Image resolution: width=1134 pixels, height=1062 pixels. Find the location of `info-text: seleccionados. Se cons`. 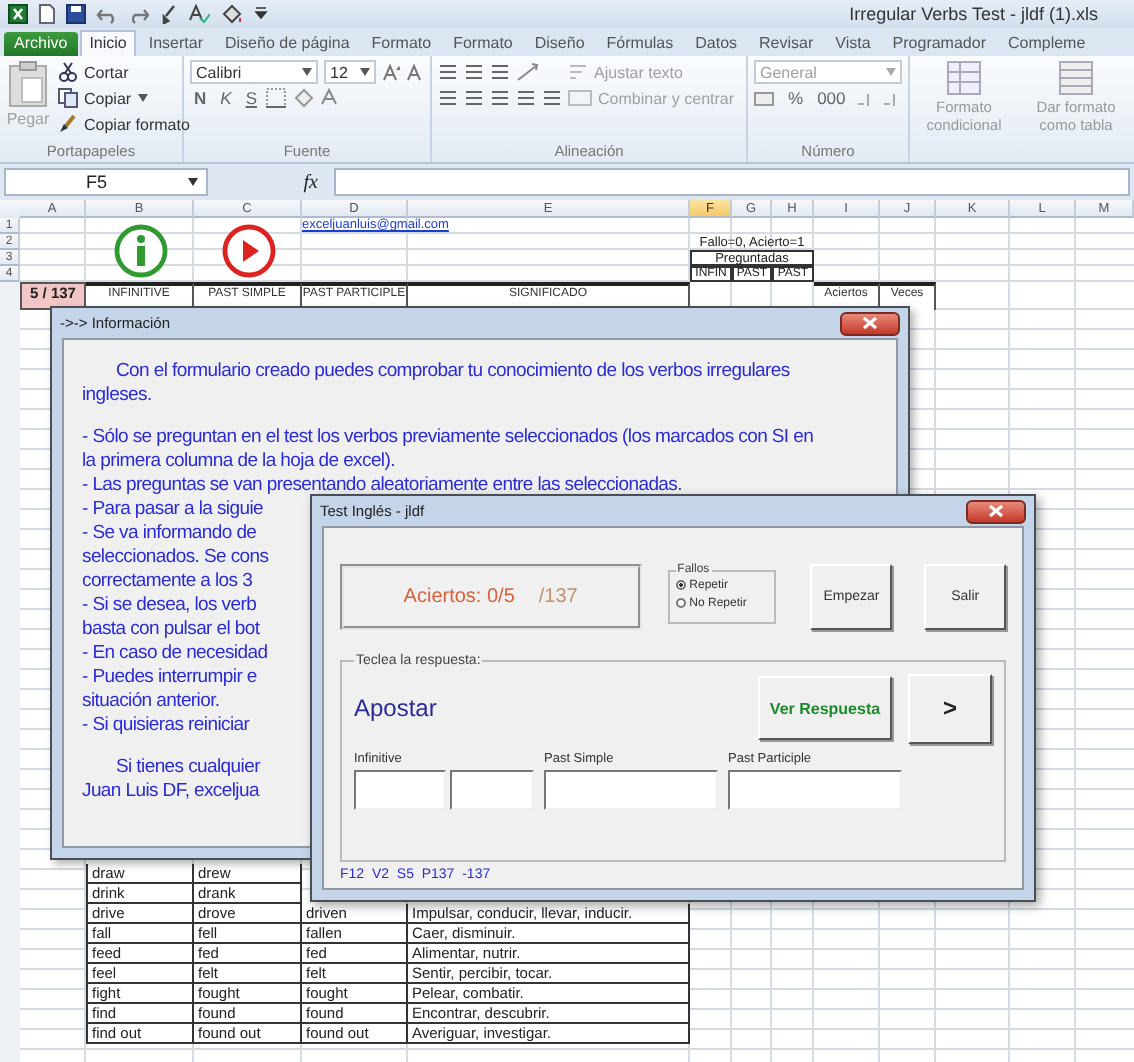

info-text: seleccionados. Se cons is located at coordinates (175, 558).